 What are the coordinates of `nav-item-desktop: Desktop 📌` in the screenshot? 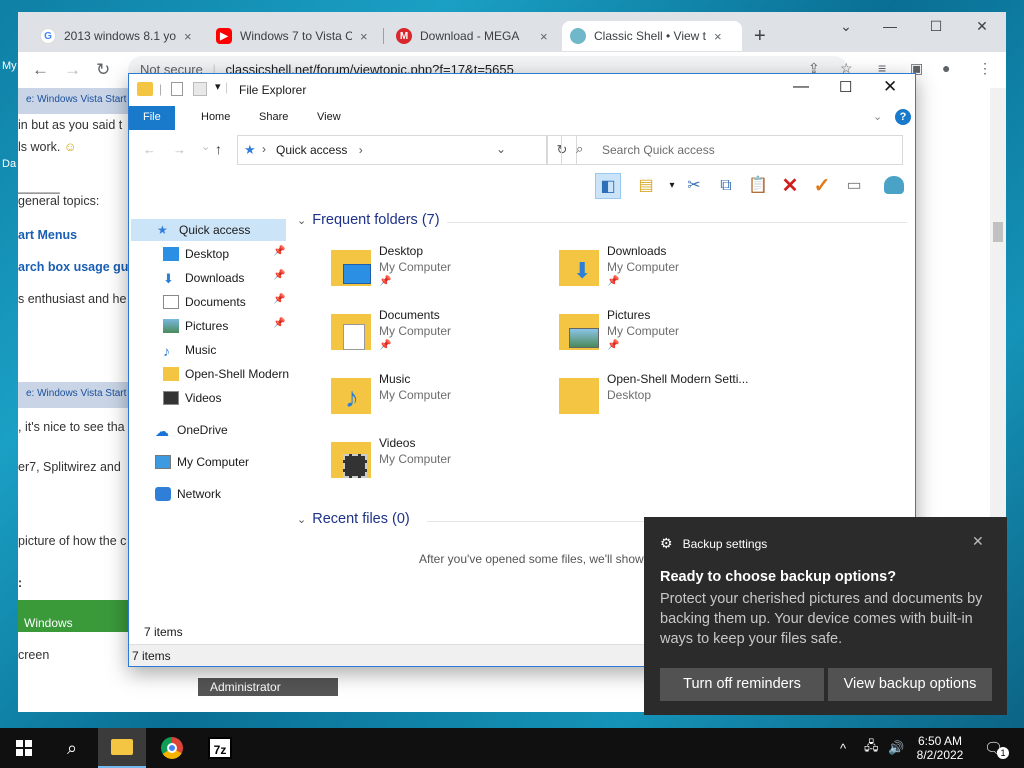 It's located at (208, 254).